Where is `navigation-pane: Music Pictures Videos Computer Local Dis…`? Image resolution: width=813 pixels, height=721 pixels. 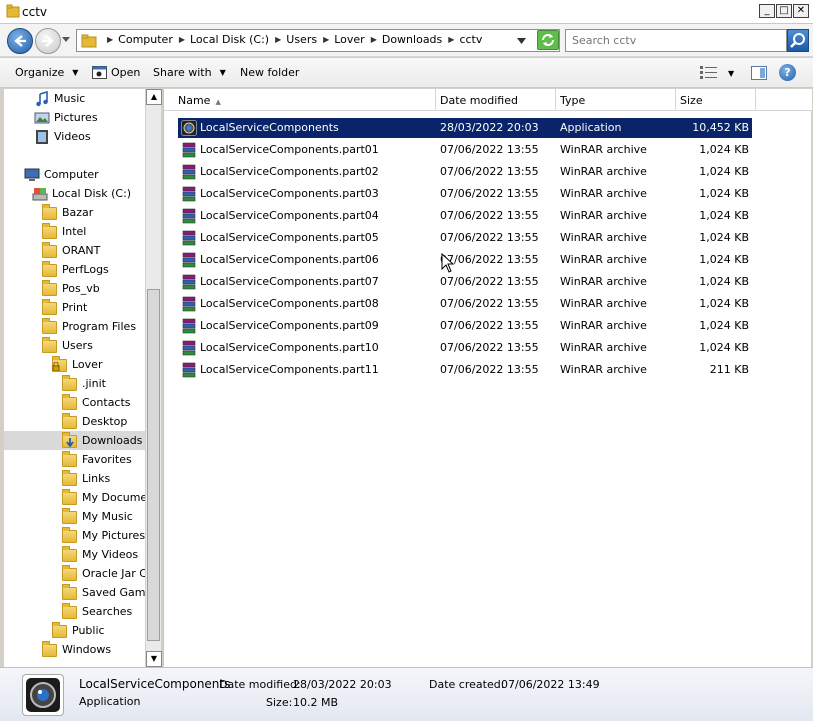
navigation-pane: Music Pictures Videos Computer Local Dis… is located at coordinates (74, 378).